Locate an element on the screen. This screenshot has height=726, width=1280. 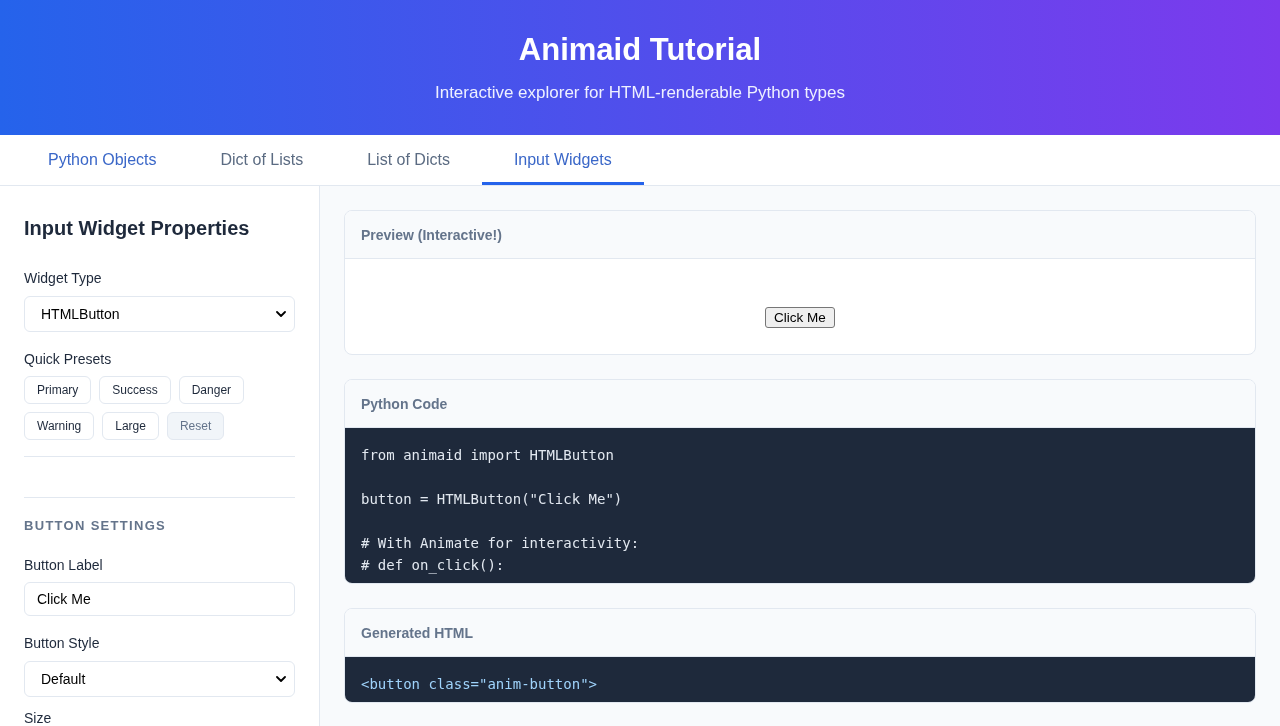
tab: Dict of Lists is located at coordinates (262, 160).